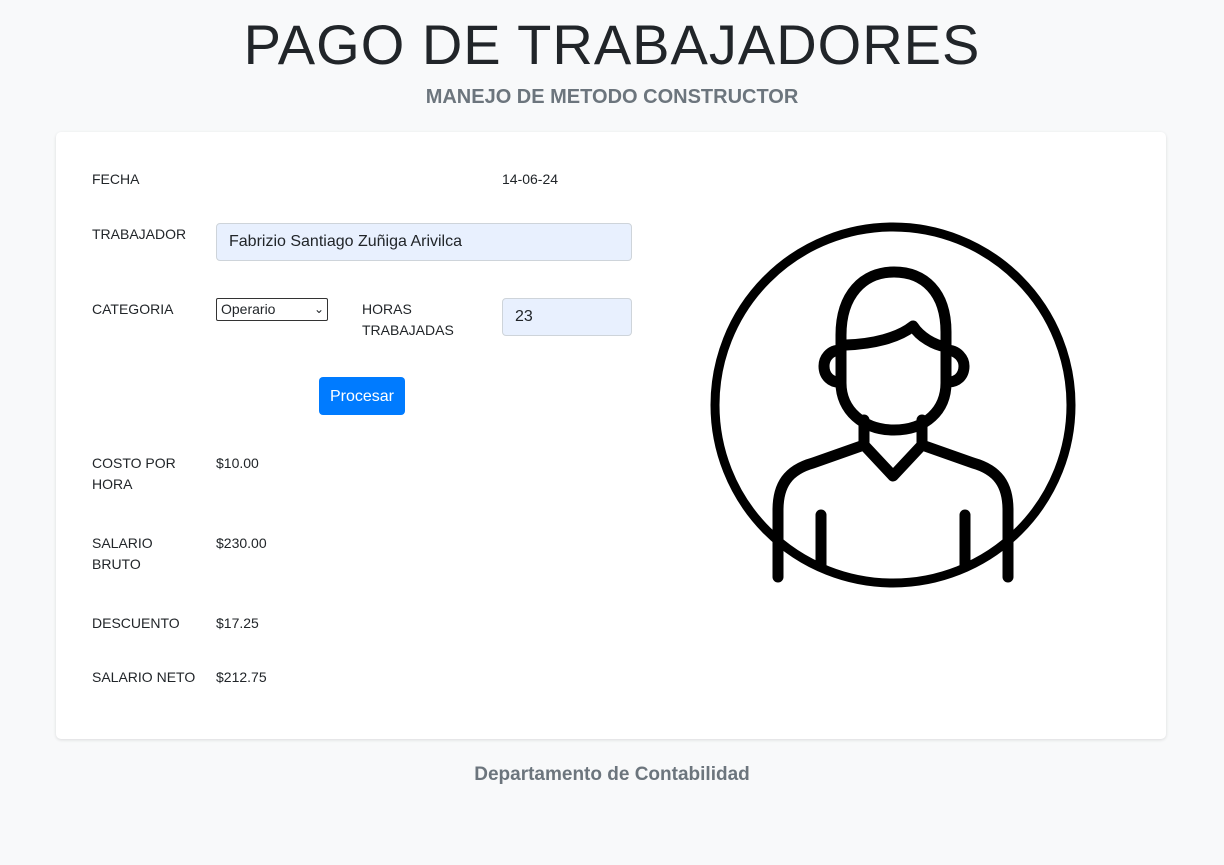 This screenshot has width=1224, height=865. What do you see at coordinates (424, 242) in the screenshot?
I see `trabajador-input` at bounding box center [424, 242].